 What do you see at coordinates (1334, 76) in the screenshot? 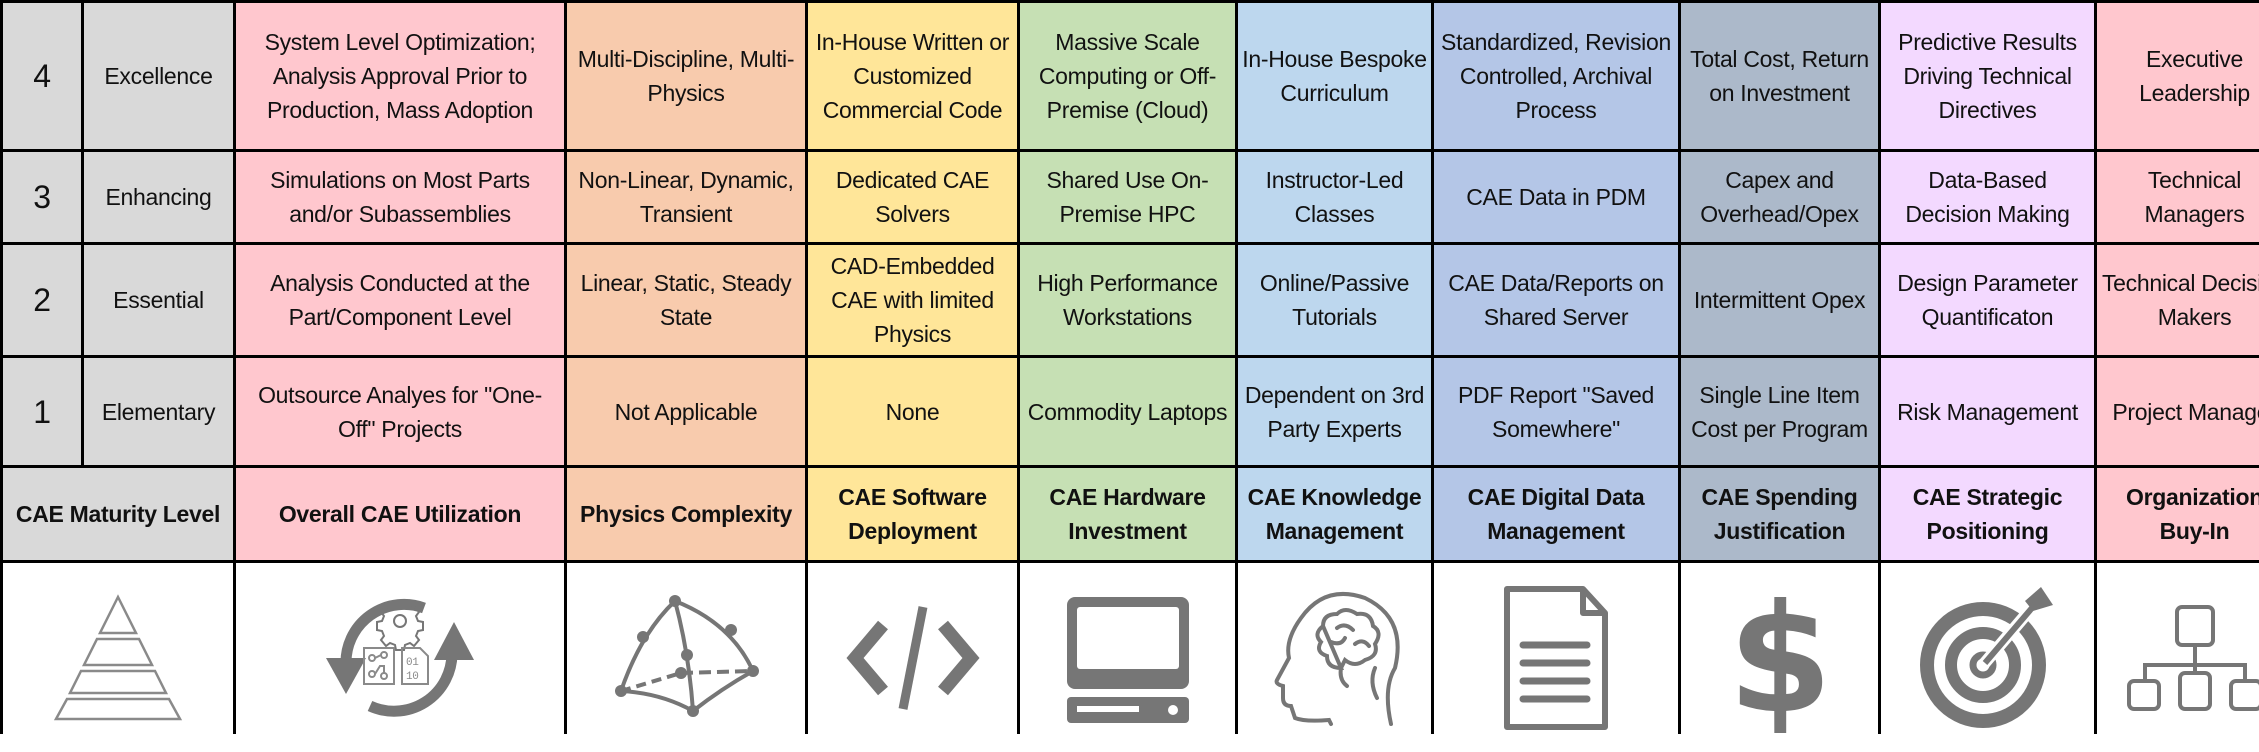
I see `matrix-cell: In-House Bespoke Curriculum` at bounding box center [1334, 76].